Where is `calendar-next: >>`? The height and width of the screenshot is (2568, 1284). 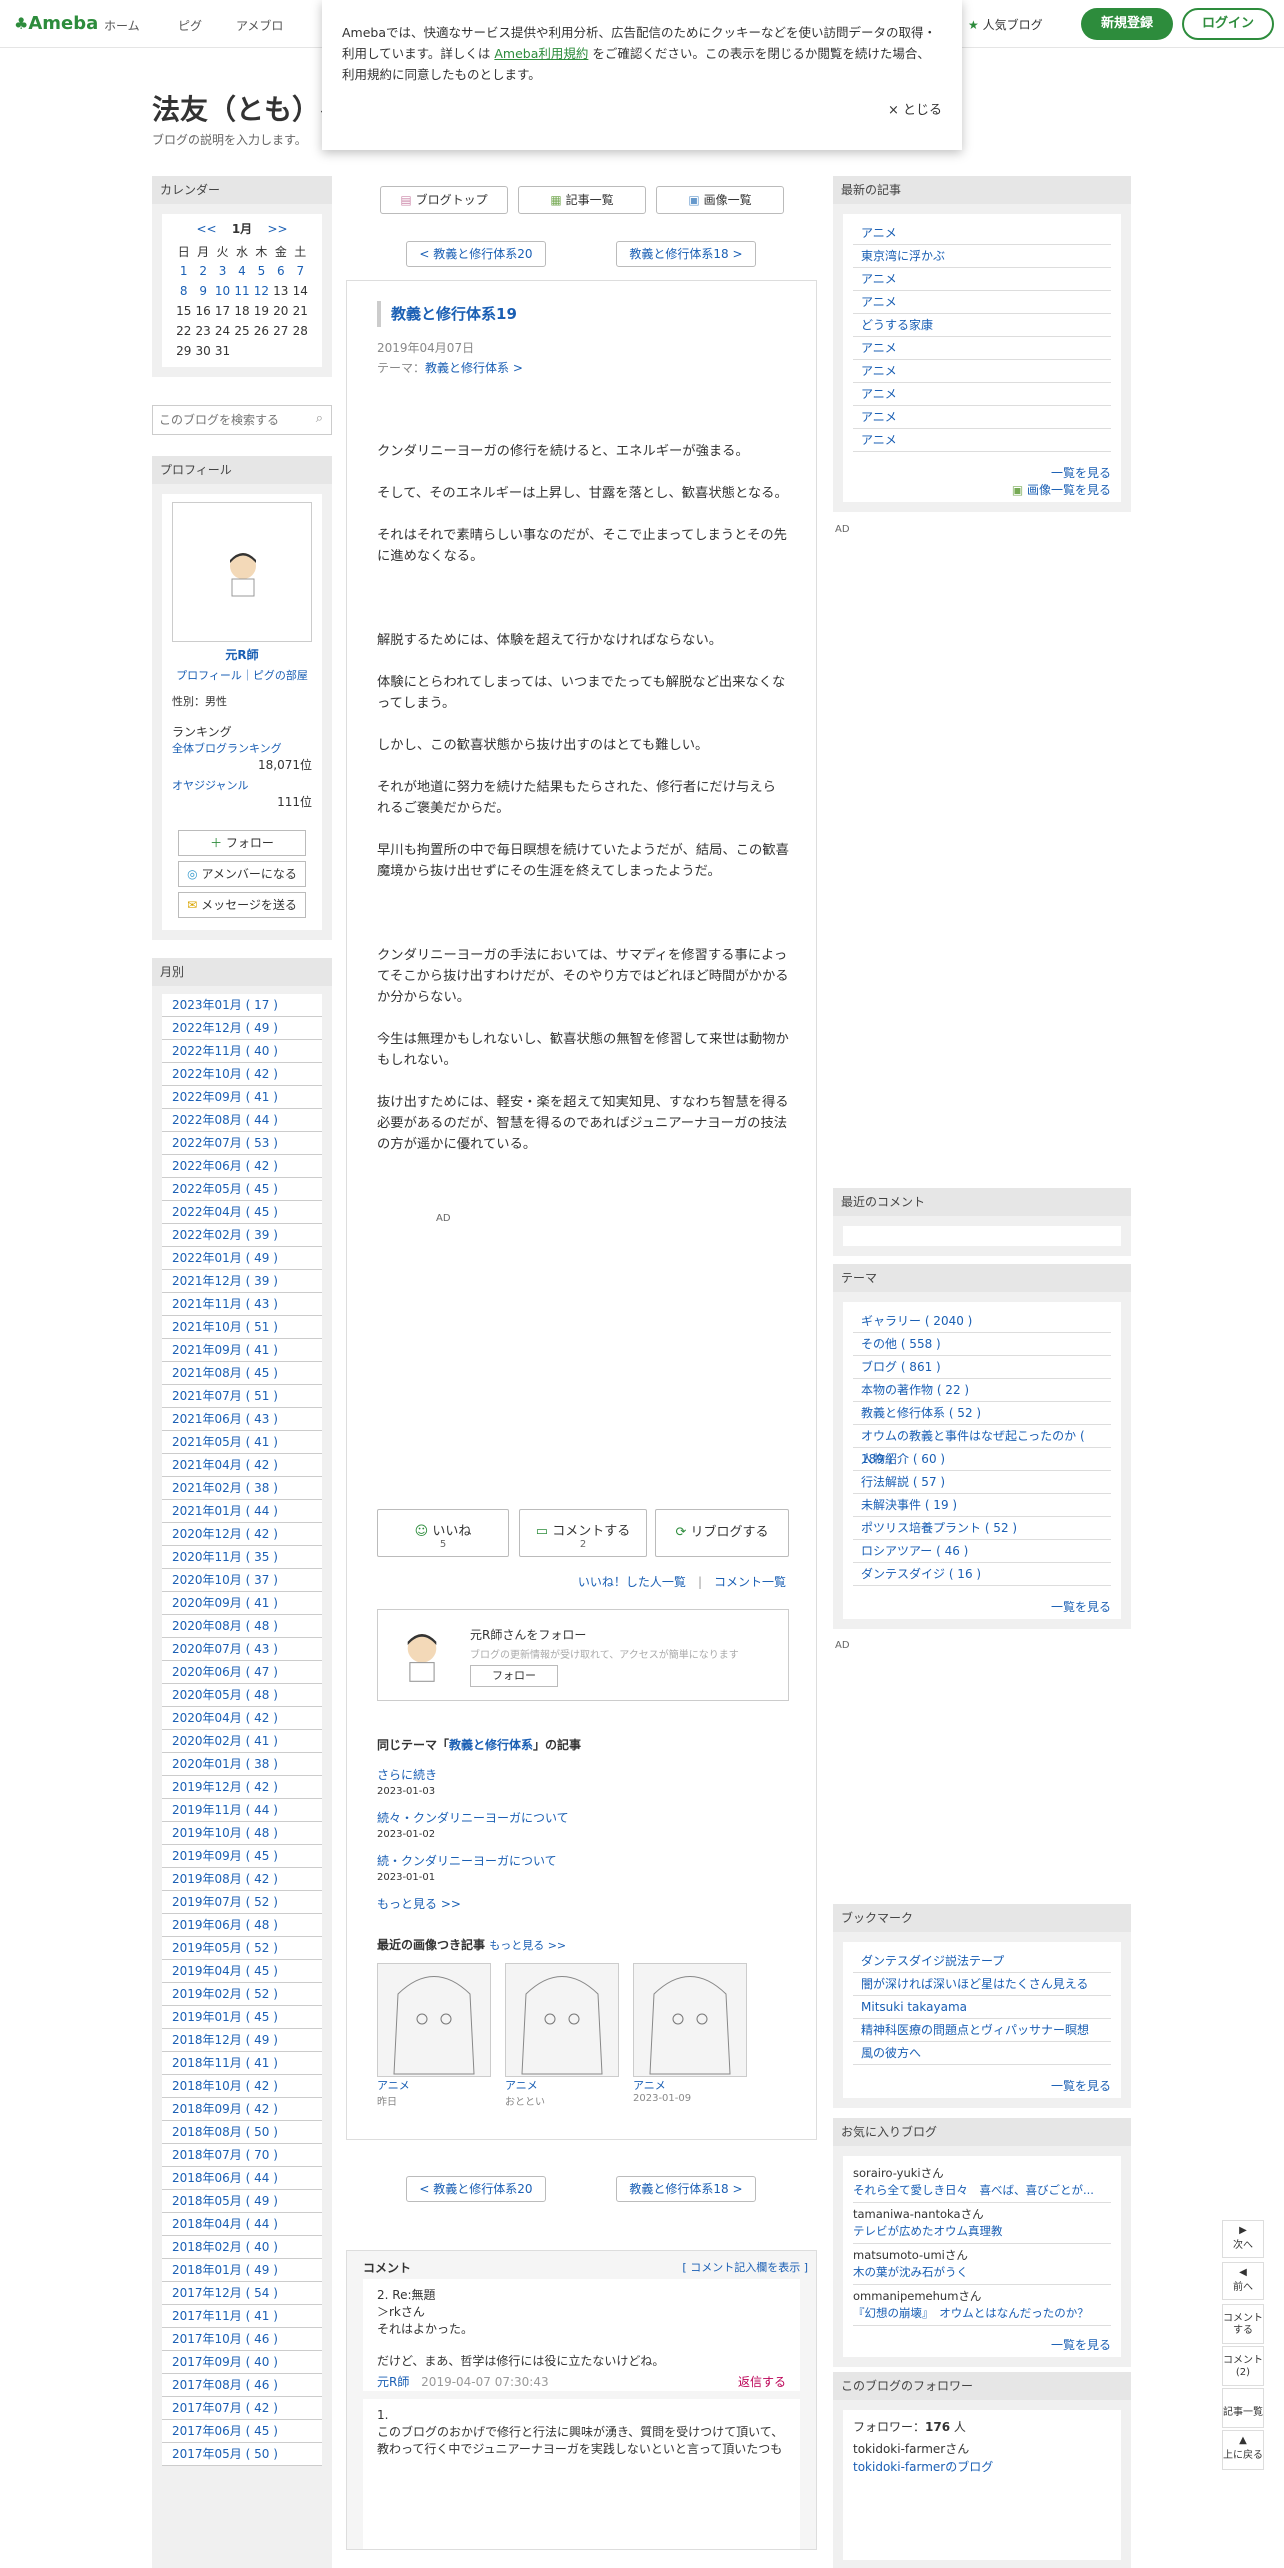
calendar-next: >> is located at coordinates (277, 229).